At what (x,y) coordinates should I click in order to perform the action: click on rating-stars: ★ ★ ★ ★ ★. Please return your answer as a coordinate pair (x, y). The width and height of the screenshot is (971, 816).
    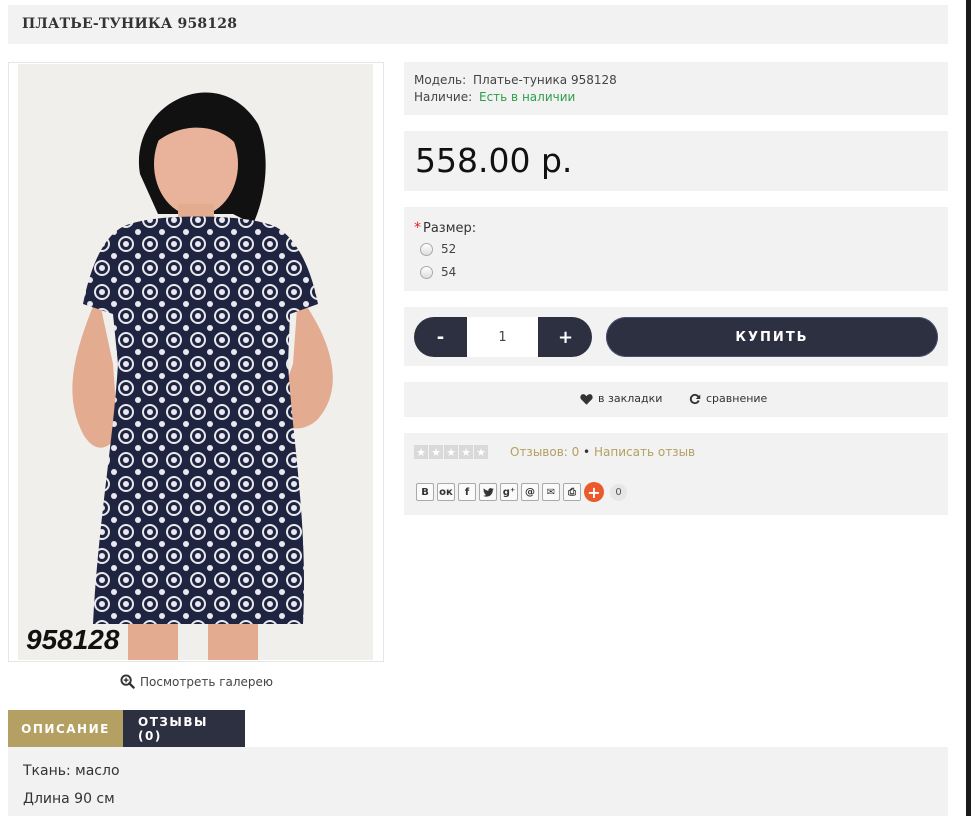
    Looking at the image, I should click on (451, 452).